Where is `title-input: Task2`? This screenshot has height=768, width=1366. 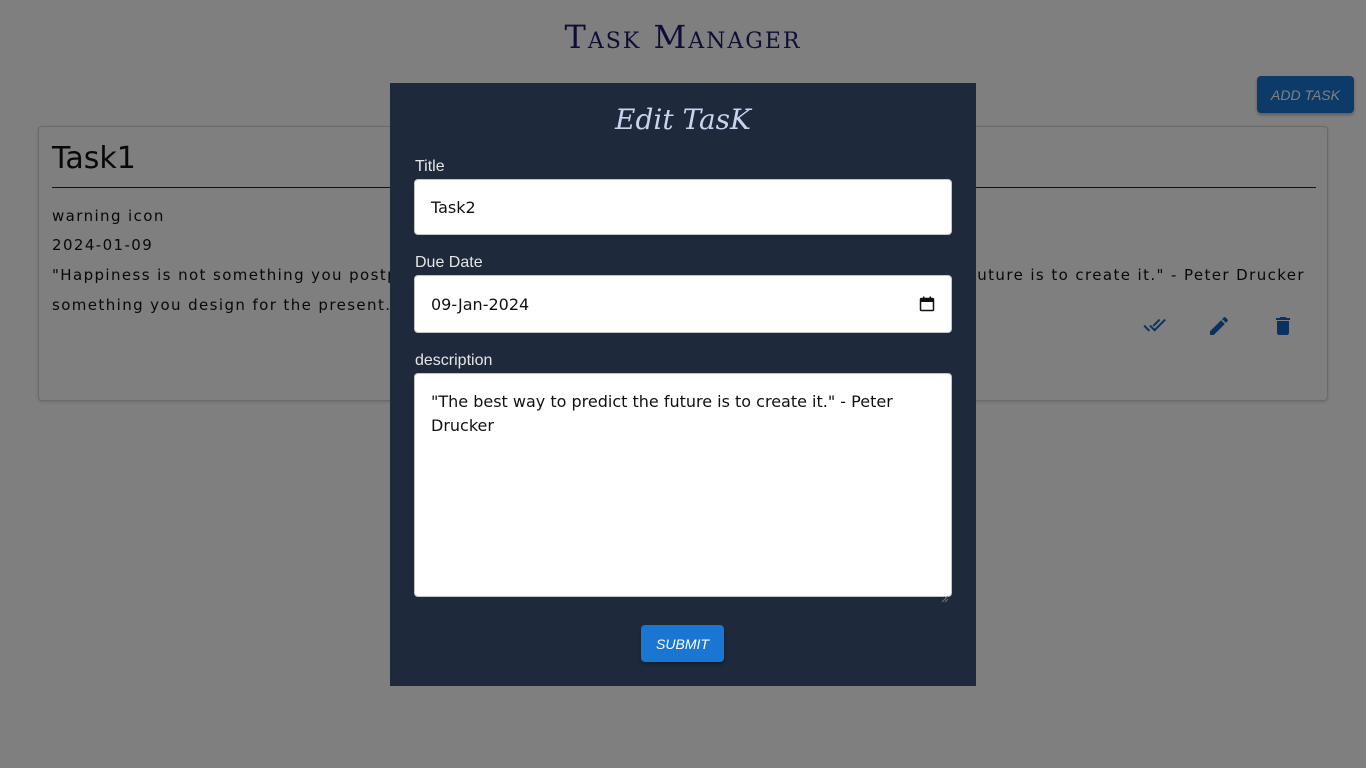
title-input: Task2 is located at coordinates (683, 207).